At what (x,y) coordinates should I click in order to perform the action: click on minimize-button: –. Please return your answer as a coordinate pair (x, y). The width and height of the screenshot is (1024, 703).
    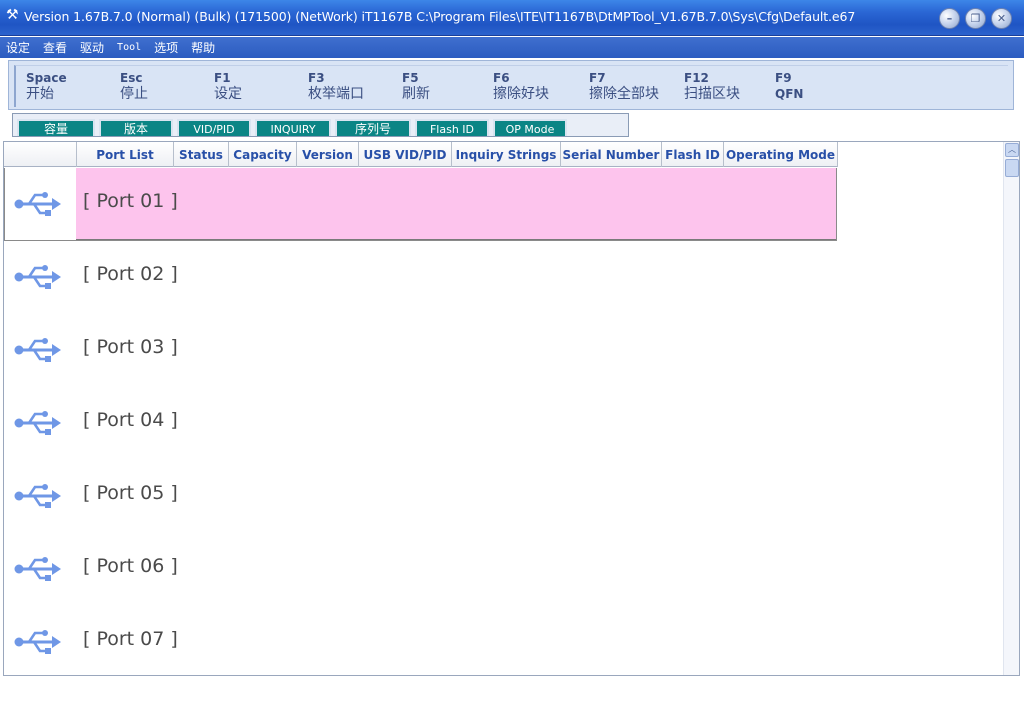
    Looking at the image, I should click on (949, 18).